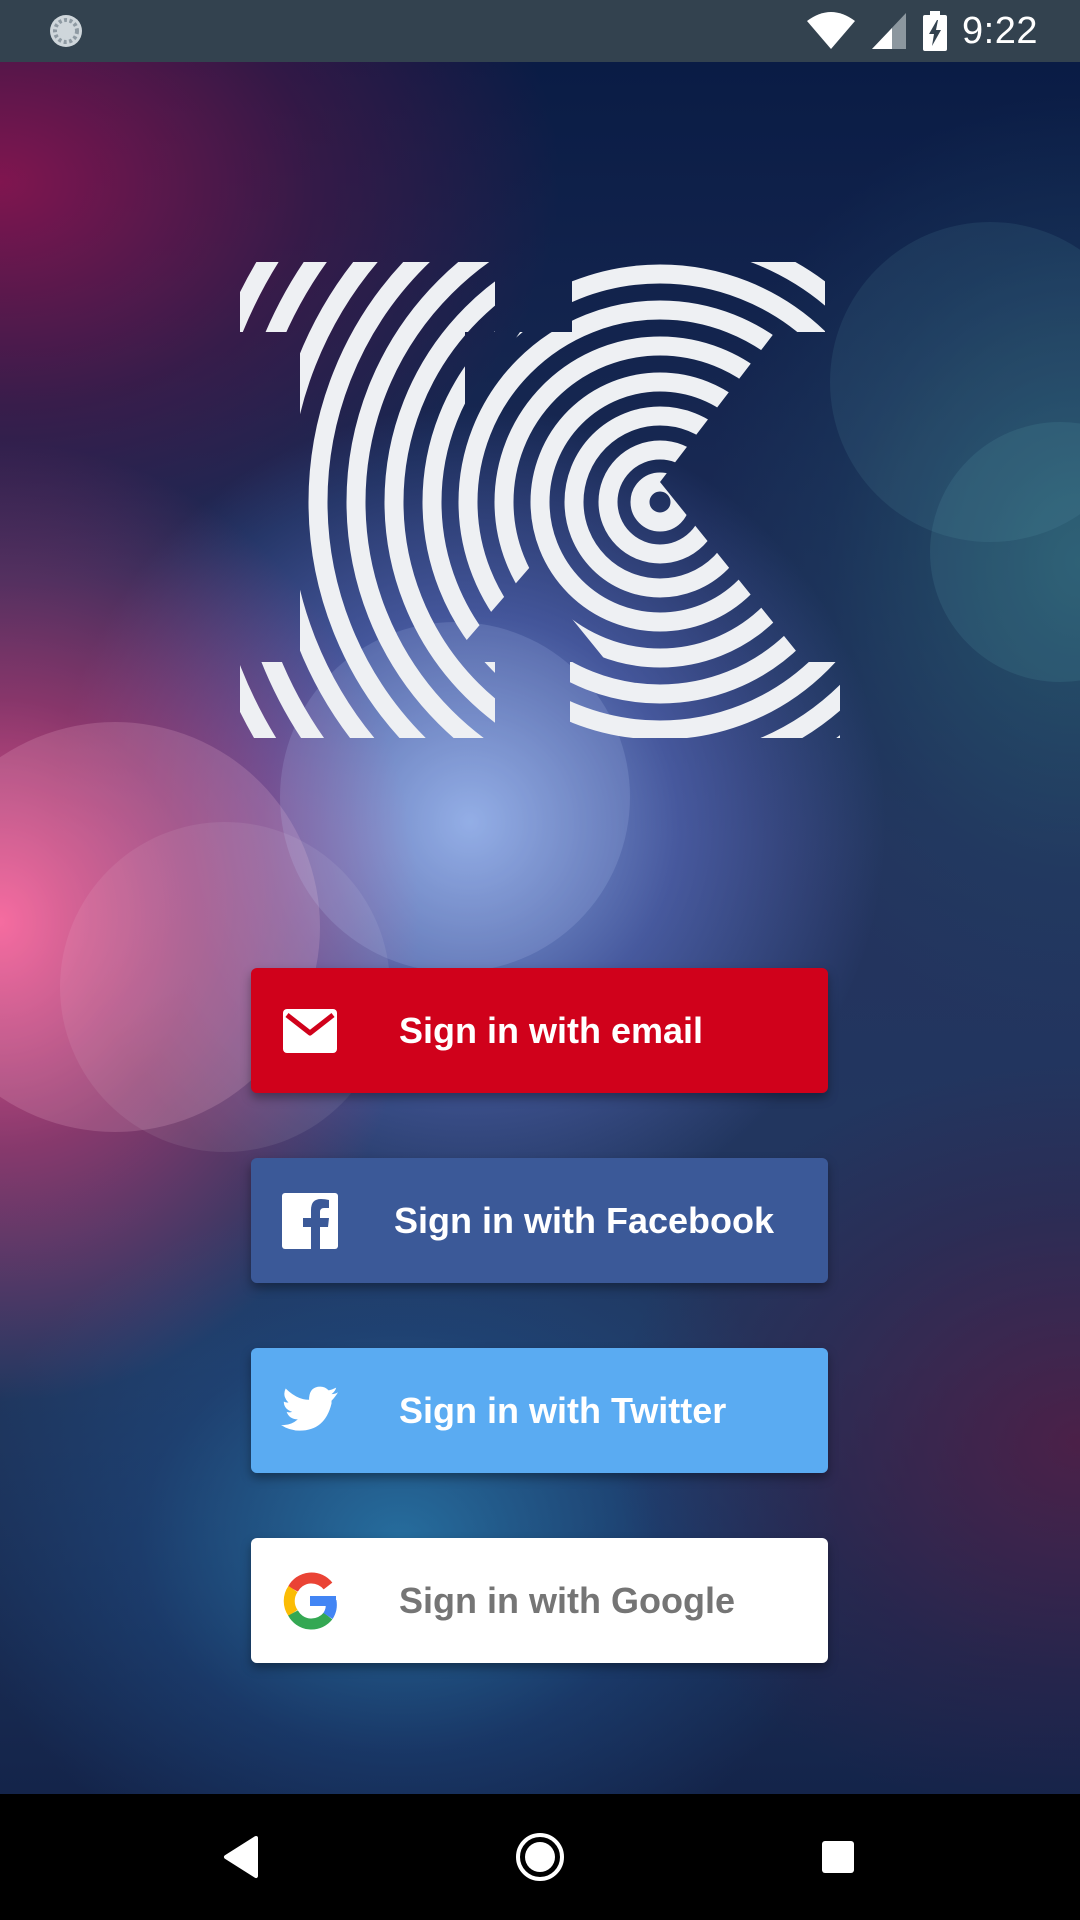 This screenshot has width=1080, height=1920. What do you see at coordinates (551, 1030) in the screenshot?
I see `sign-in-email-label: Sign in with email` at bounding box center [551, 1030].